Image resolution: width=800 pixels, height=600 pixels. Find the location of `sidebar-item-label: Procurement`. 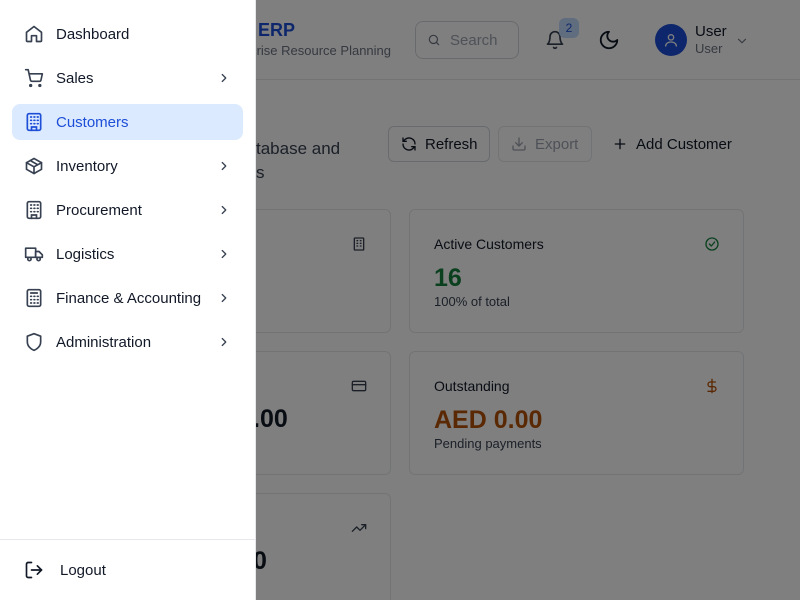

sidebar-item-label: Procurement is located at coordinates (99, 210).